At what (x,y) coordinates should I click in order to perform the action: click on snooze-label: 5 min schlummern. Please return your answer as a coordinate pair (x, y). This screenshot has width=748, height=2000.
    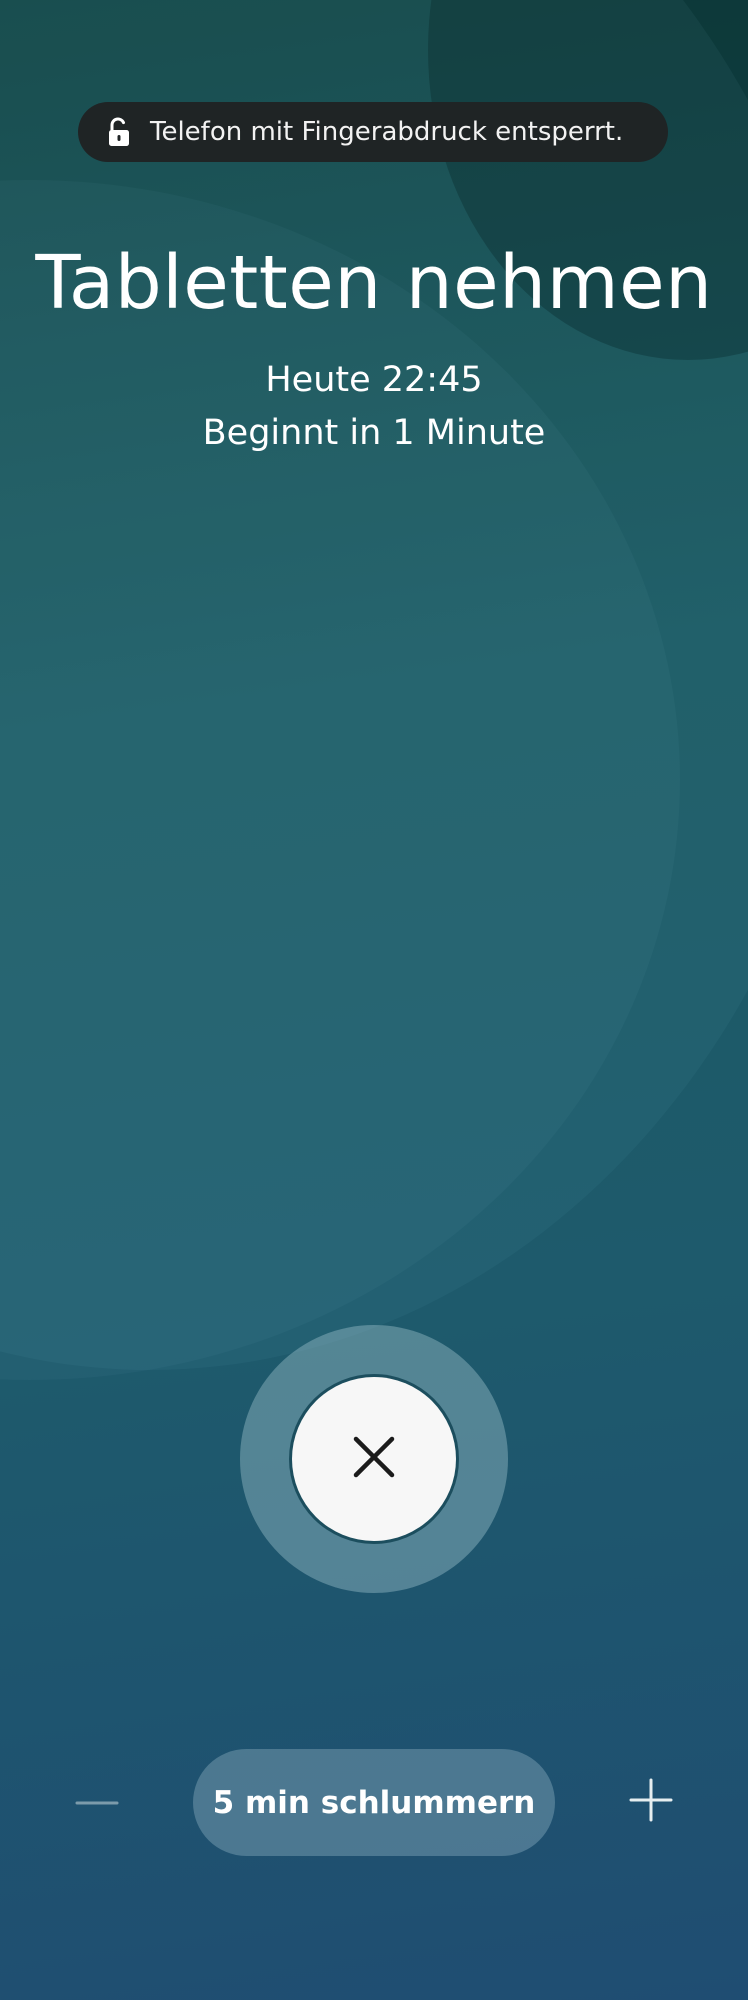
    Looking at the image, I should click on (374, 1802).